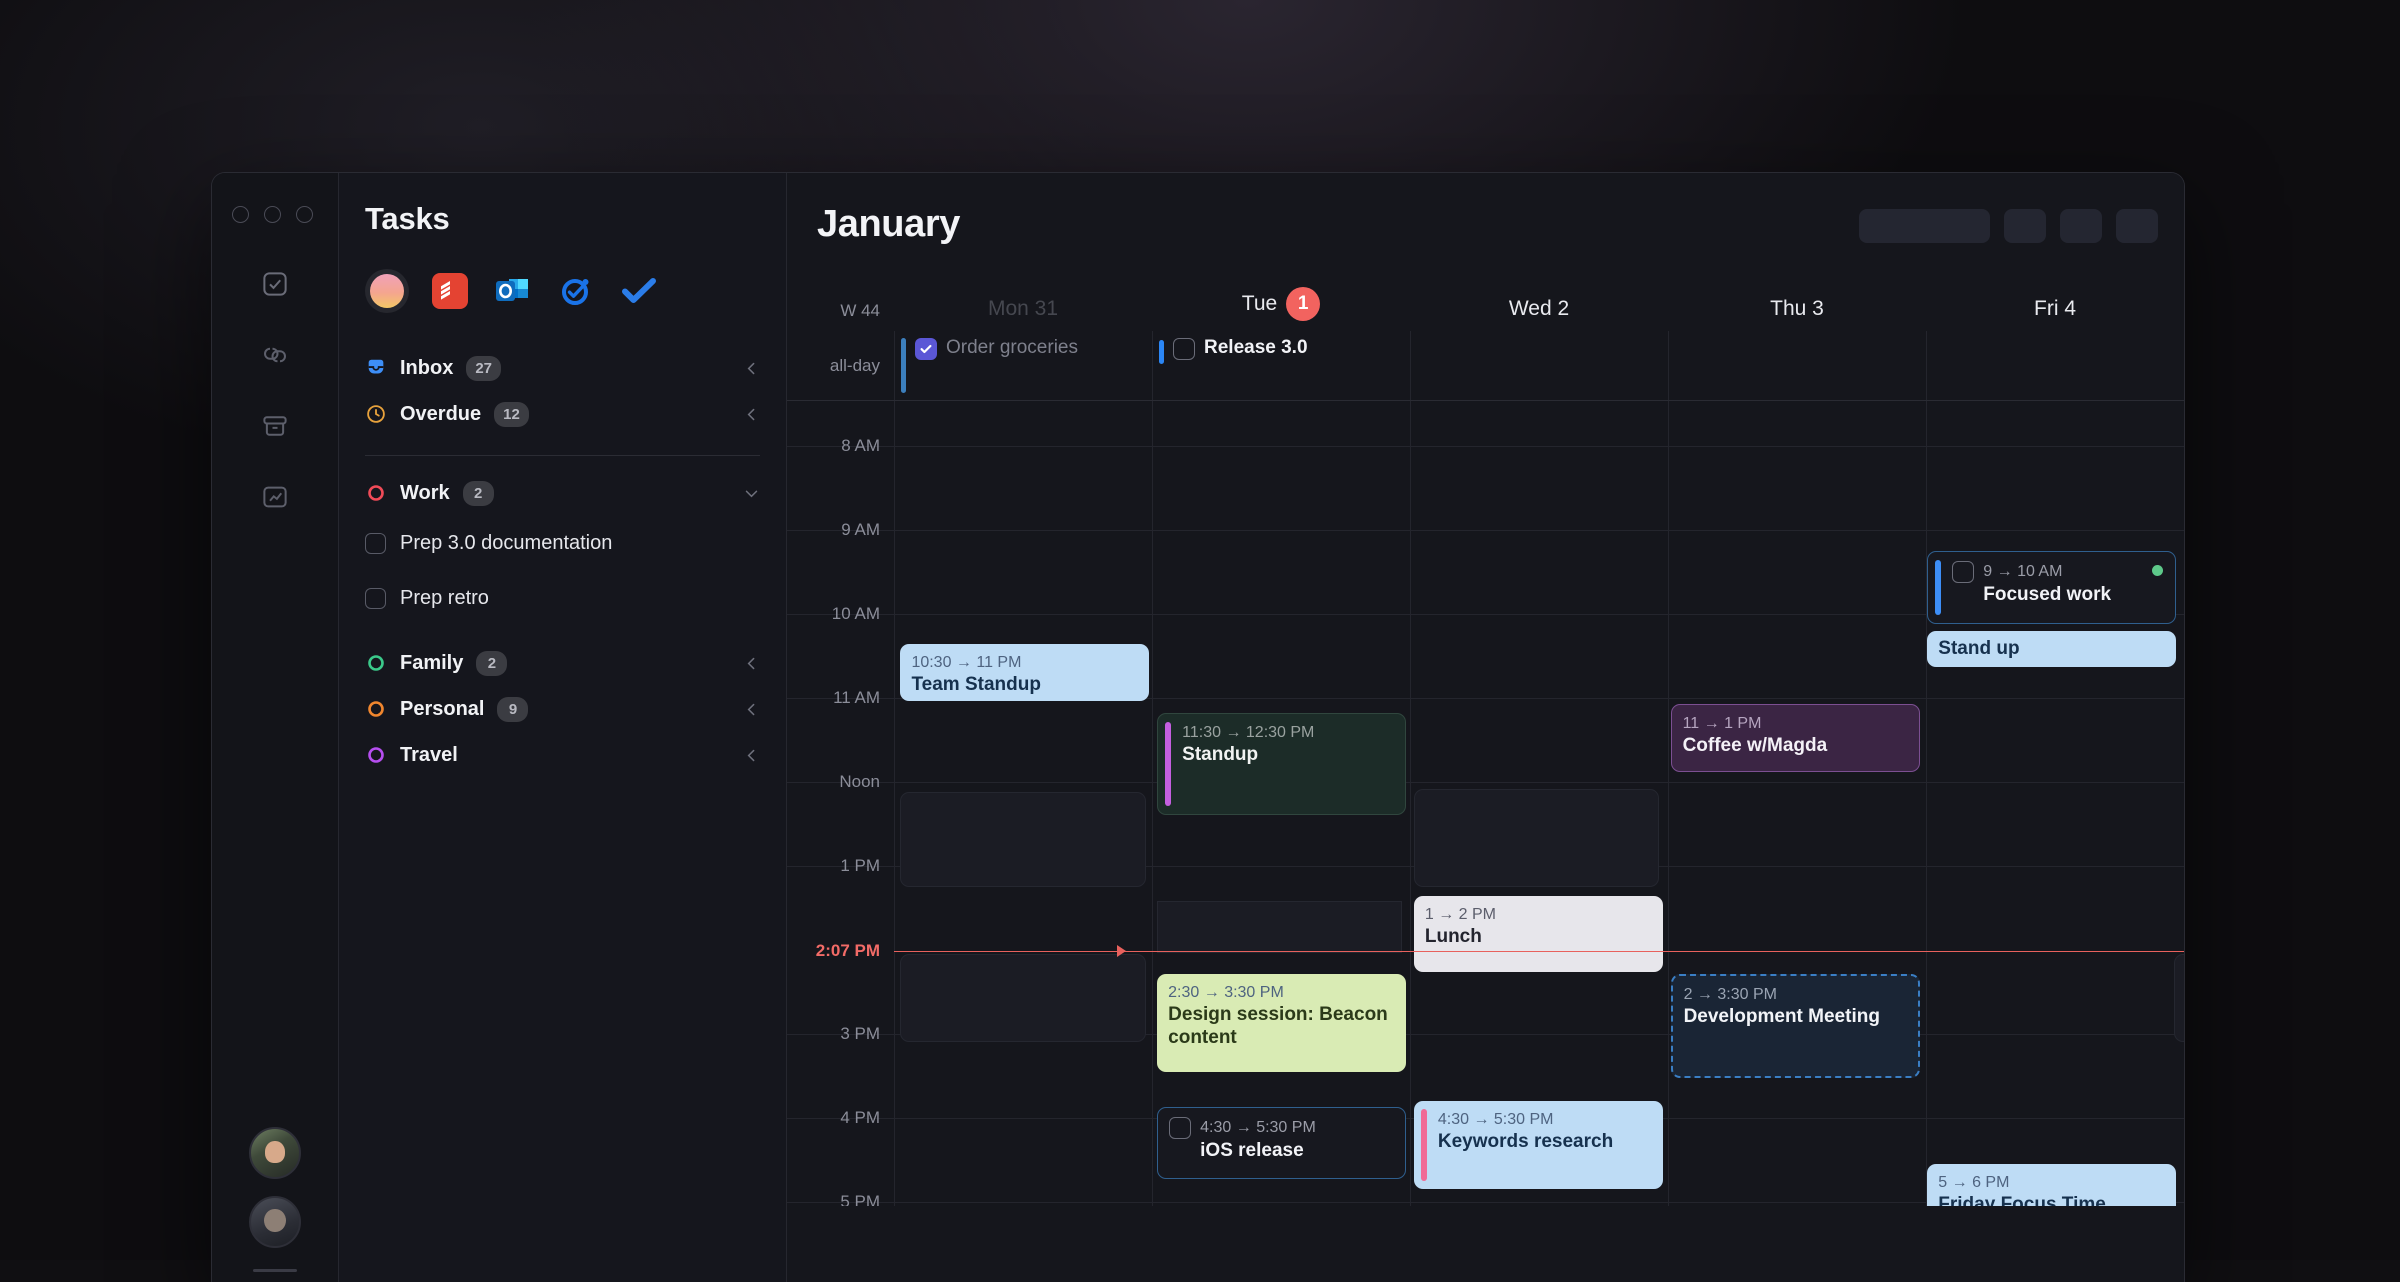 The height and width of the screenshot is (1282, 2400). I want to click on event-time: 2 → 3:30 PM, so click(1730, 994).